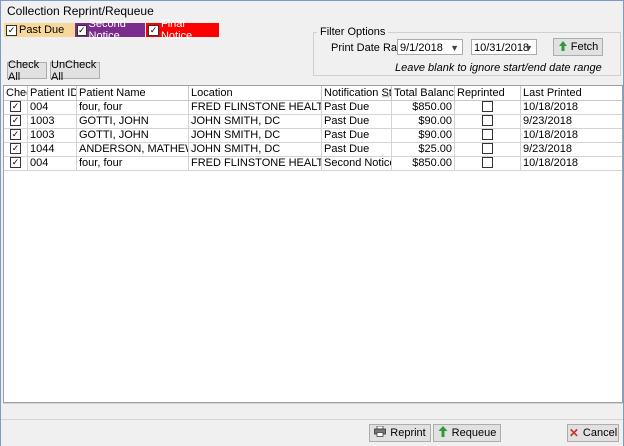 This screenshot has height=446, width=624. I want to click on sort-ascending-icon: △, so click(385, 93).